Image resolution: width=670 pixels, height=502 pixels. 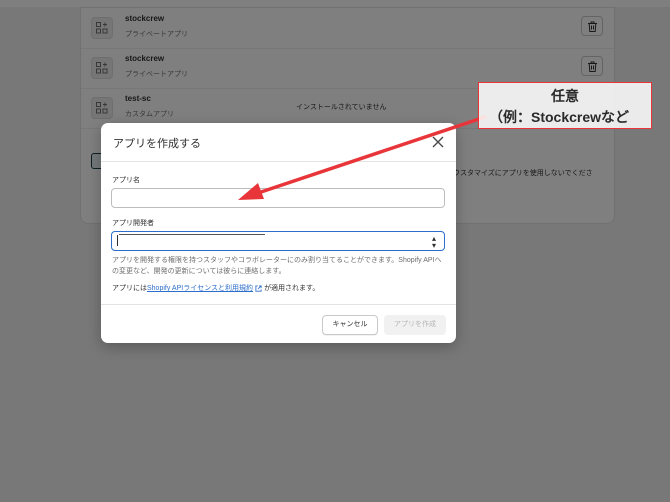 I want to click on arrow-icon, so click(x=362, y=157).